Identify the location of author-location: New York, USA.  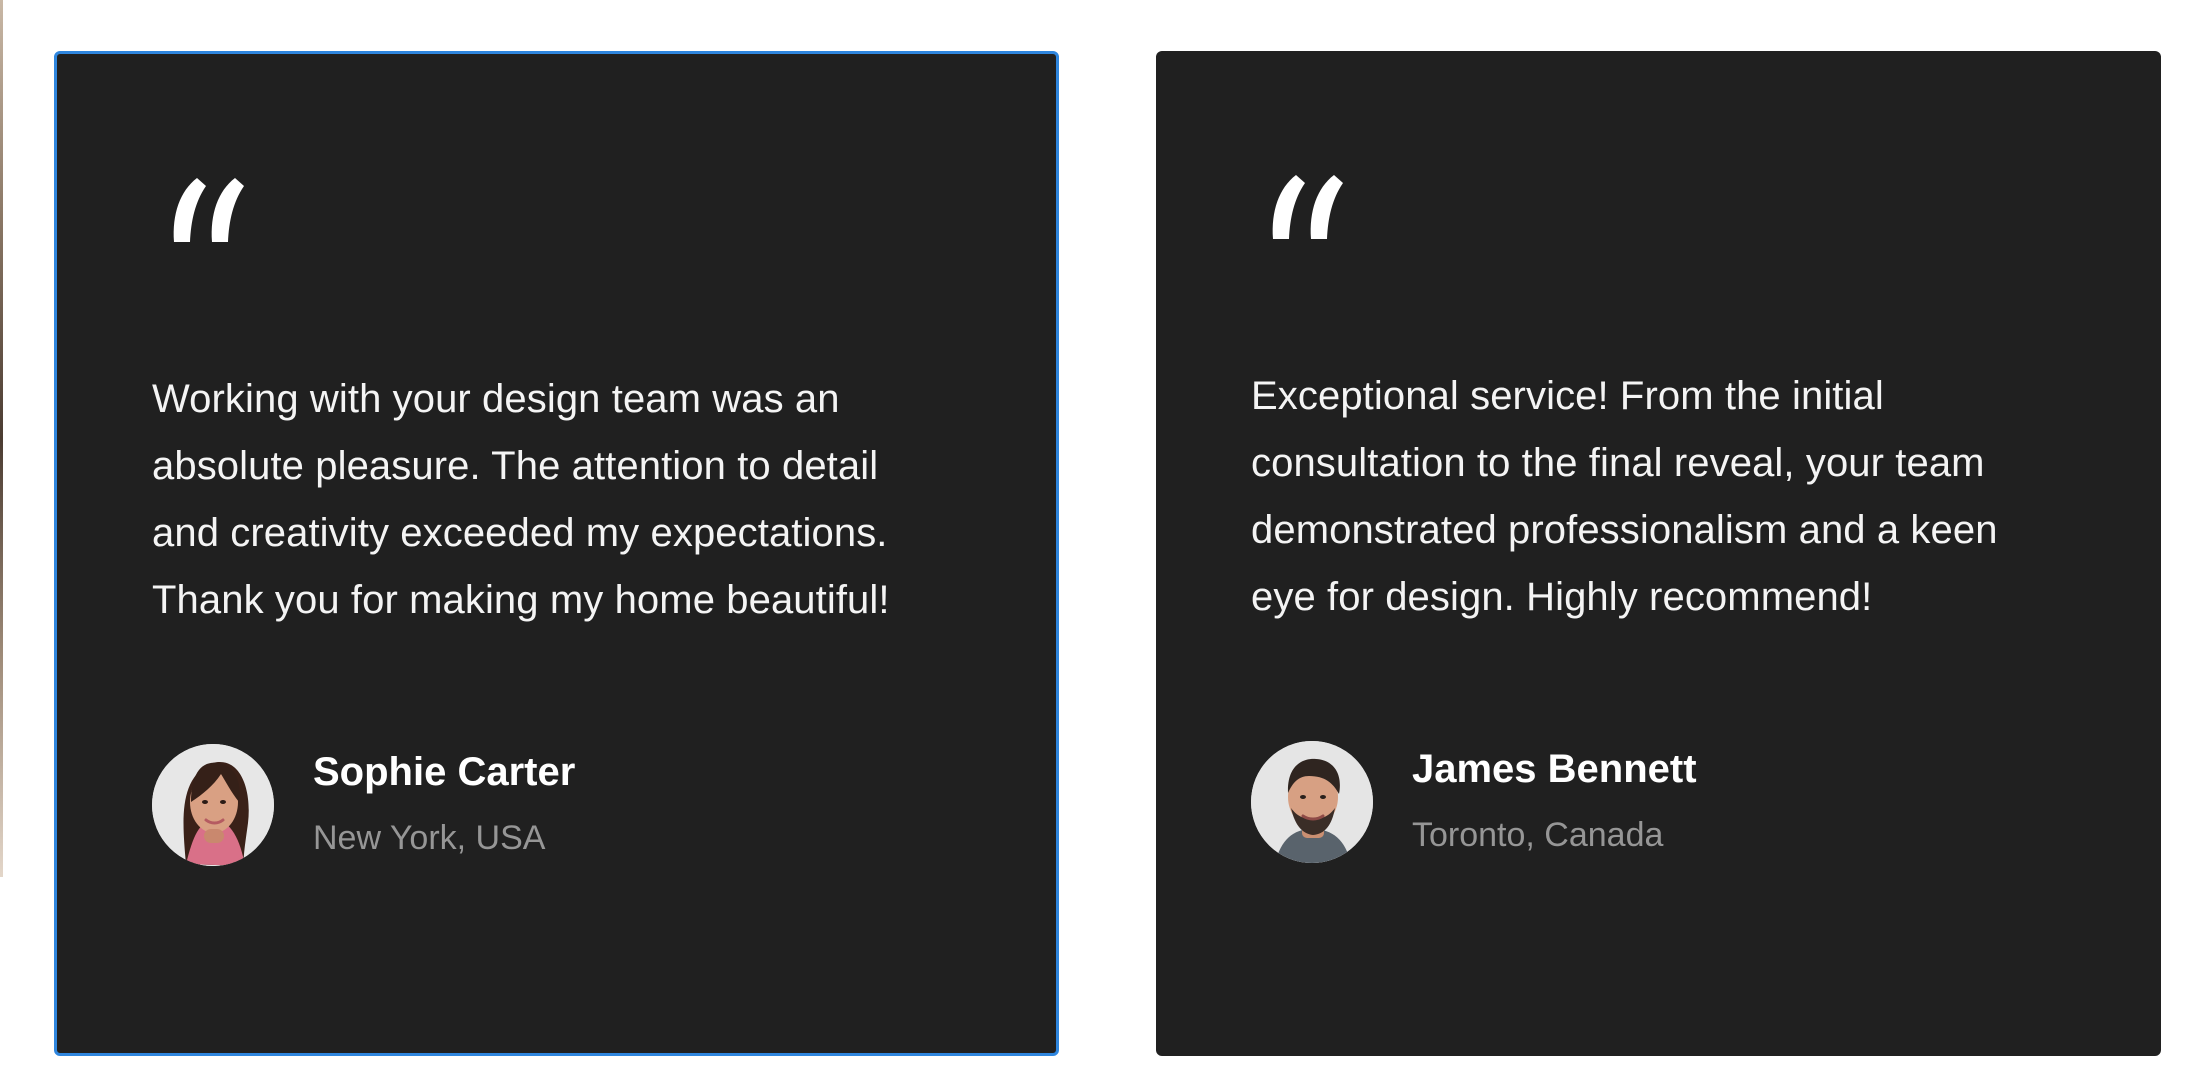
(429, 838).